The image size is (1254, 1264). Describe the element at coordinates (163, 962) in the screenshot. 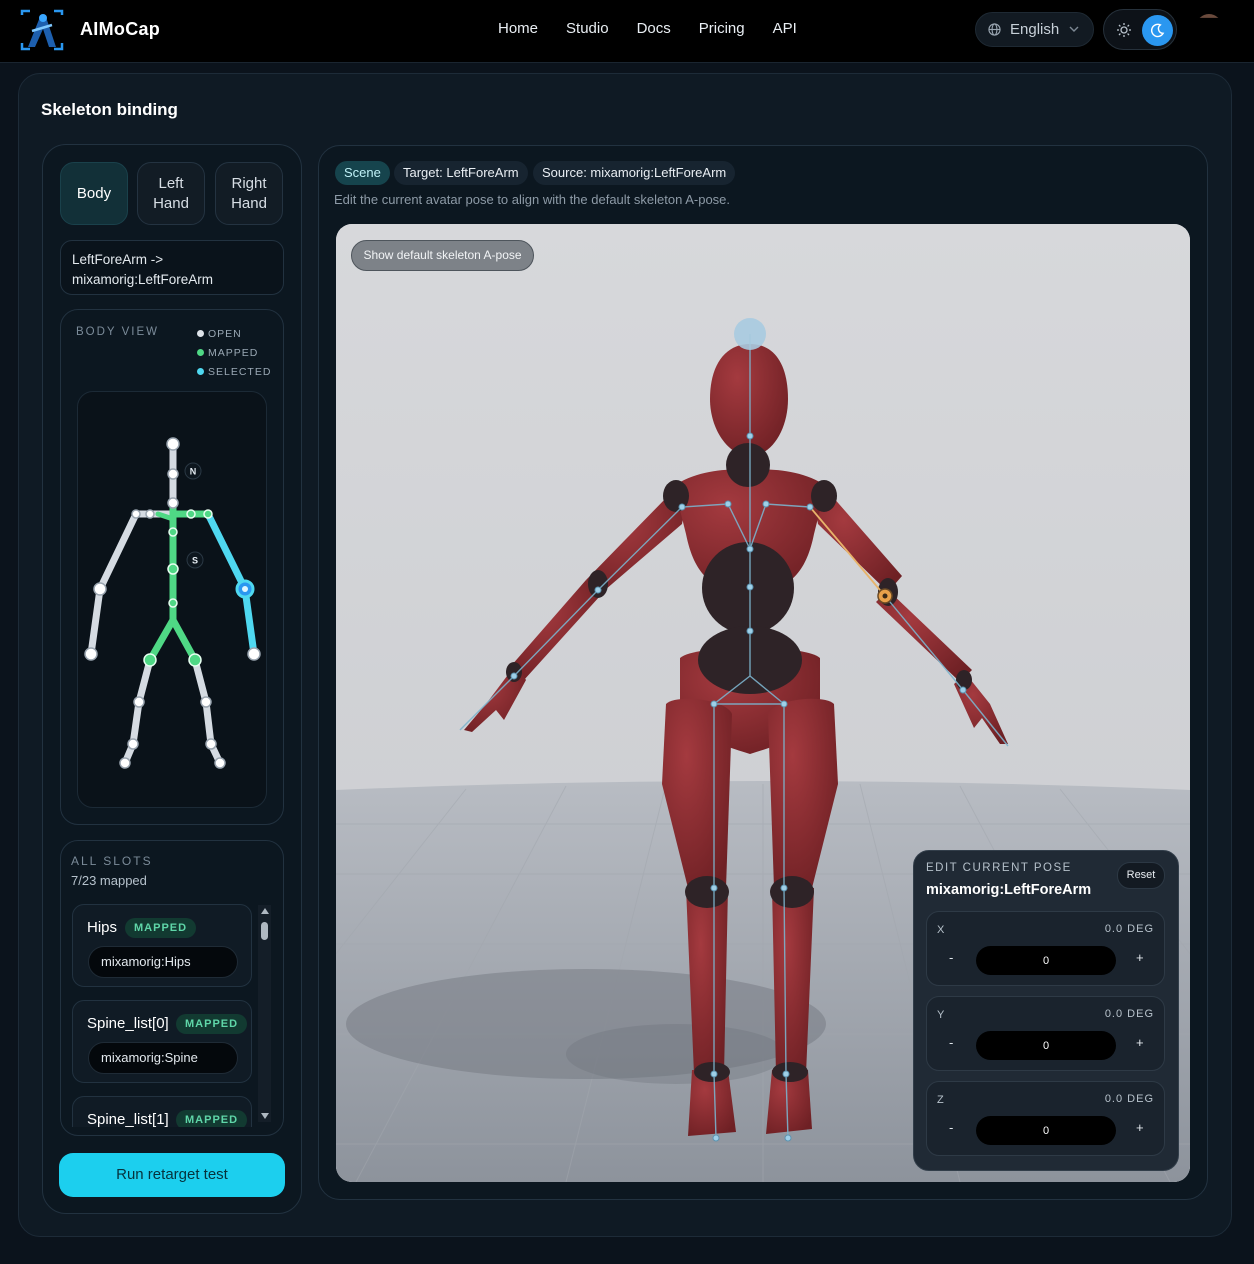

I see `slot-bone-select: mixamorig:Hips` at that location.